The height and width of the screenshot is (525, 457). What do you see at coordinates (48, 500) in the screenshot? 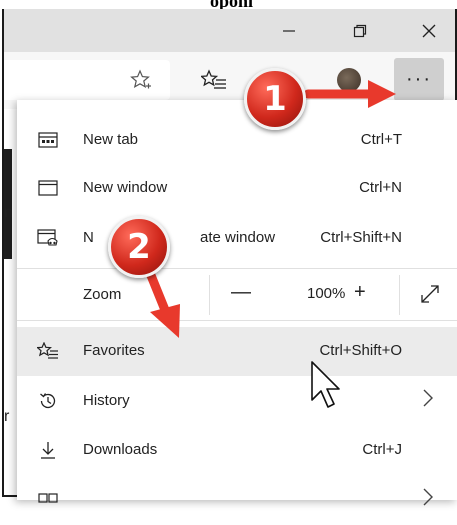
I see `apps-icon` at bounding box center [48, 500].